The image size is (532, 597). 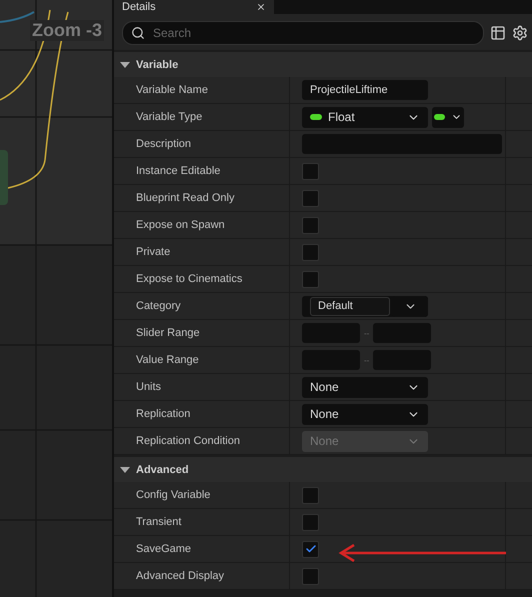 I want to click on property-label: Config Variable, so click(x=173, y=495).